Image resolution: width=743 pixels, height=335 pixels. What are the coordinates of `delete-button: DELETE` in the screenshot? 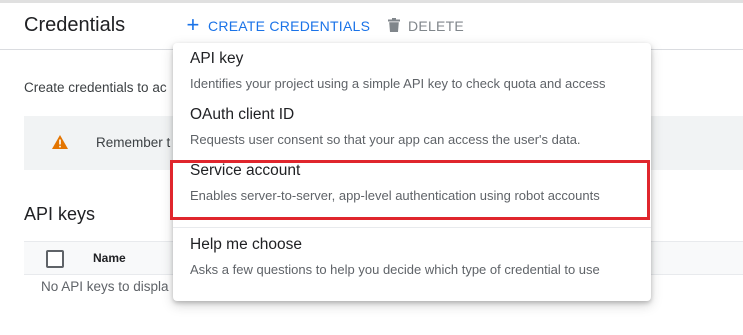 It's located at (426, 26).